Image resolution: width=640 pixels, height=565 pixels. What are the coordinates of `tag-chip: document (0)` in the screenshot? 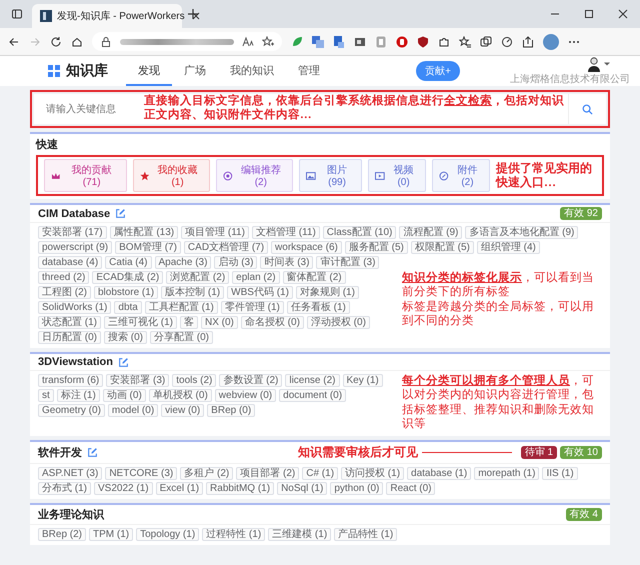 It's located at (312, 395).